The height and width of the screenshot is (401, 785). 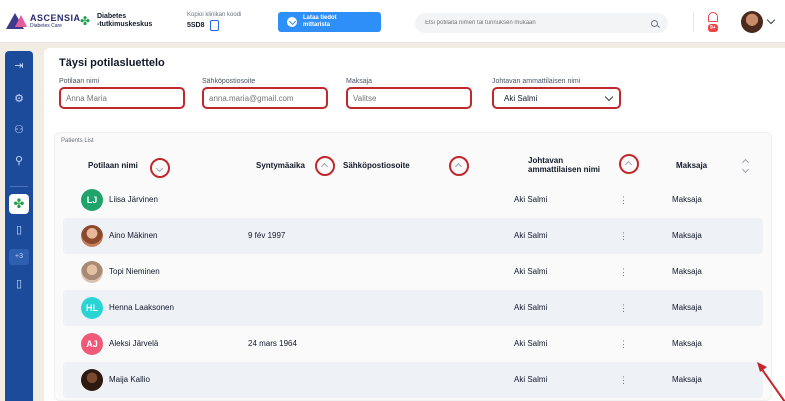 I want to click on professional-select-value: Aki Salmi, so click(x=521, y=98).